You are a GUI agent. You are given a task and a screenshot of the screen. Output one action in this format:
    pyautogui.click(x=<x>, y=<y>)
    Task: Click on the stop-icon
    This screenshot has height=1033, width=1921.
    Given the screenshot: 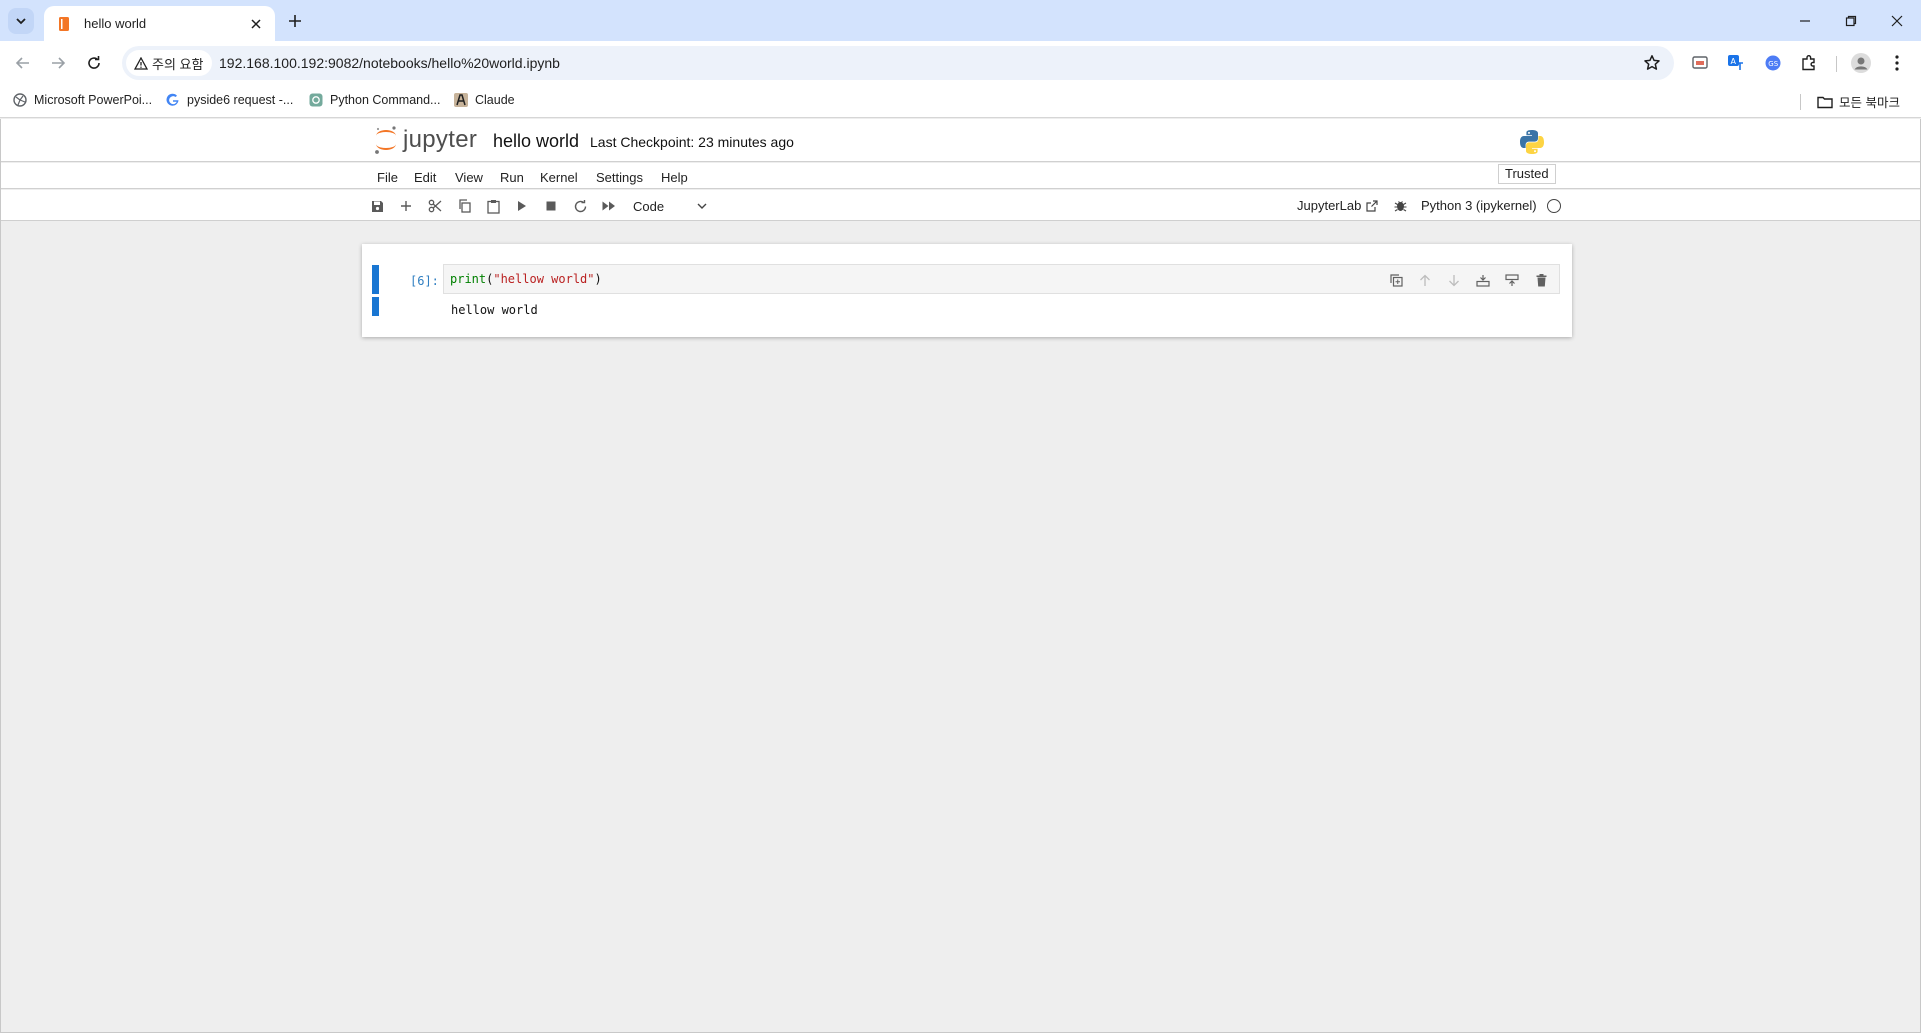 What is the action you would take?
    pyautogui.click(x=551, y=206)
    